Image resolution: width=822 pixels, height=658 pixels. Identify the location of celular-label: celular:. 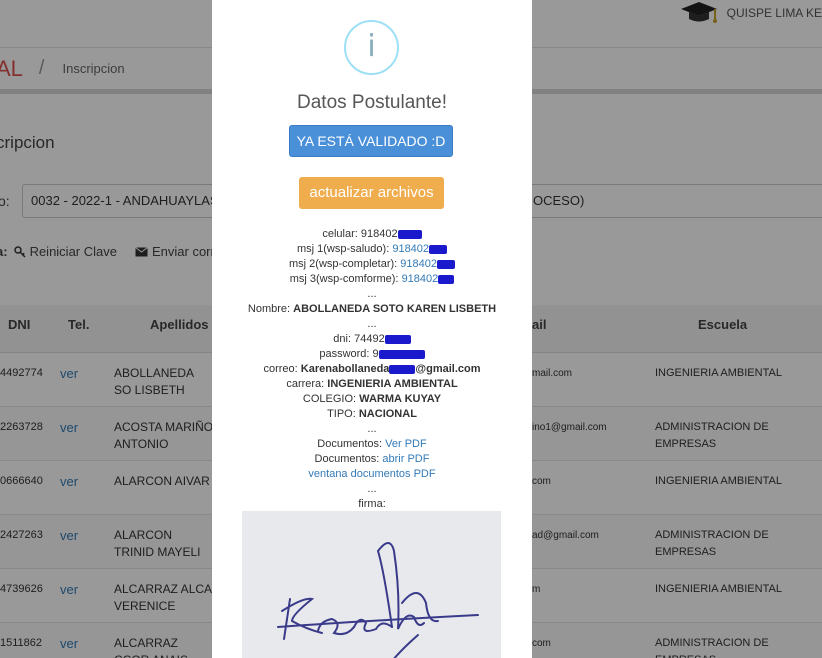
(340, 234).